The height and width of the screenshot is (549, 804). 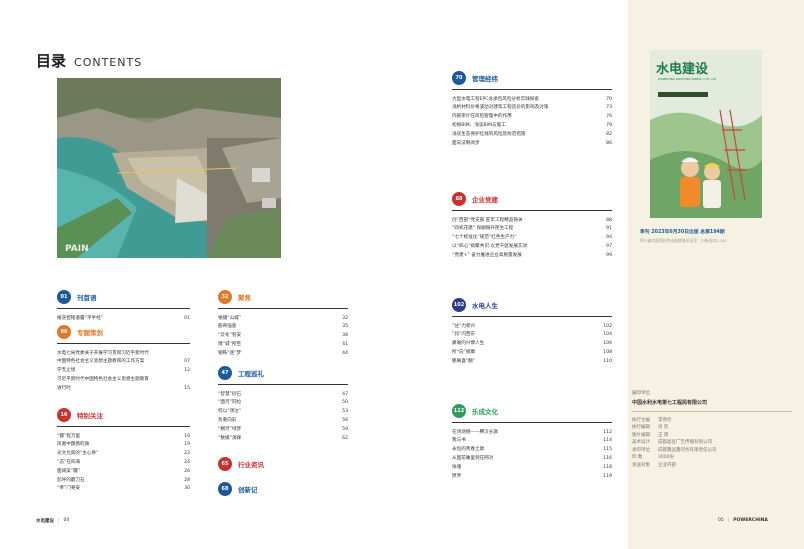 What do you see at coordinates (532, 477) in the screenshot?
I see `toc-entry: 原界 119` at bounding box center [532, 477].